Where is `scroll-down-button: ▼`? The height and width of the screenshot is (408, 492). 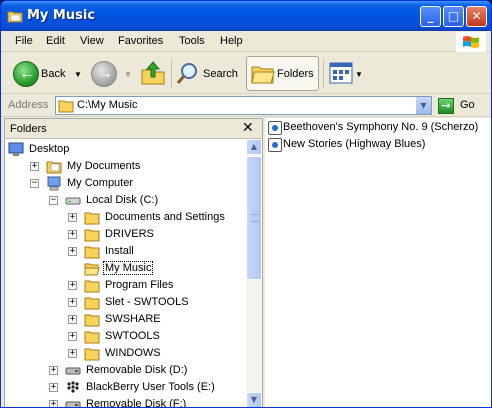
scroll-down-button: ▼ is located at coordinates (254, 399).